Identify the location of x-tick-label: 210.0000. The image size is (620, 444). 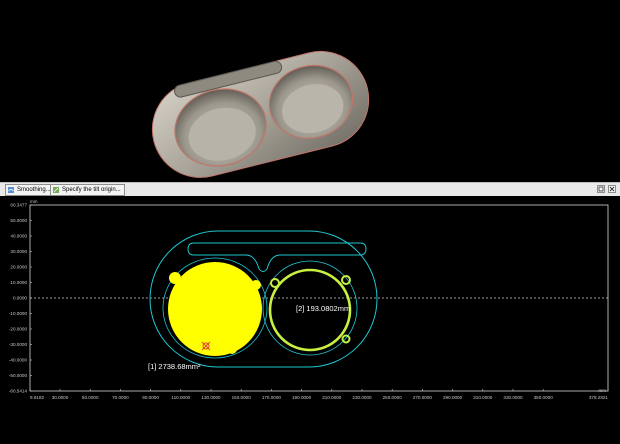
(332, 397).